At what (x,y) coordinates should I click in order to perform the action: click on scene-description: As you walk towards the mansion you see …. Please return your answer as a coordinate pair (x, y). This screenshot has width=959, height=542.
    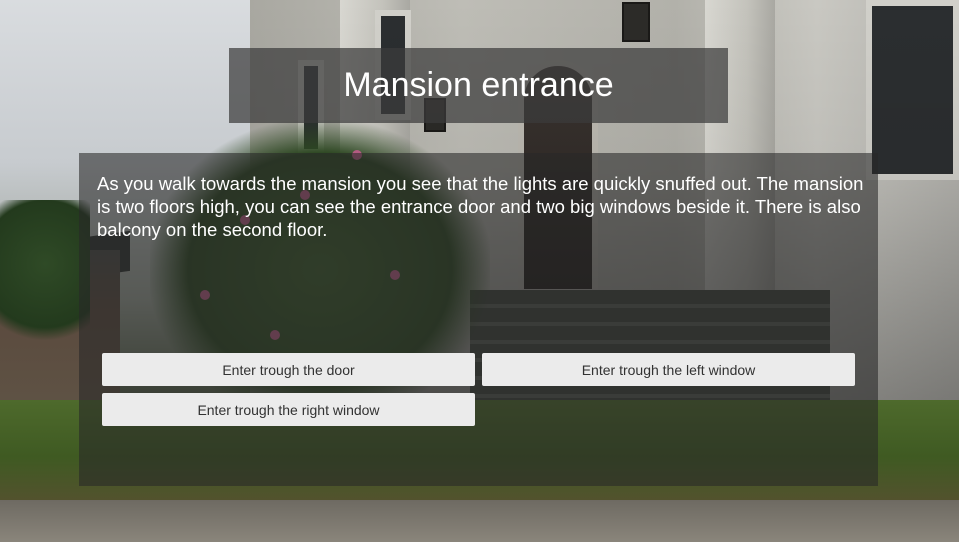
    Looking at the image, I should click on (480, 206).